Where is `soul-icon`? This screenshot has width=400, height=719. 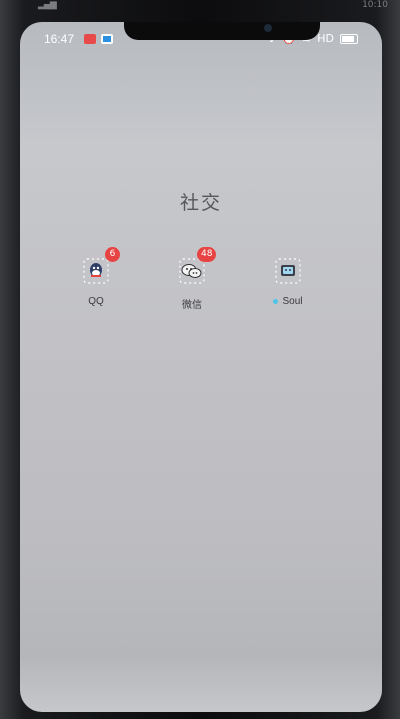
soul-icon is located at coordinates (288, 271).